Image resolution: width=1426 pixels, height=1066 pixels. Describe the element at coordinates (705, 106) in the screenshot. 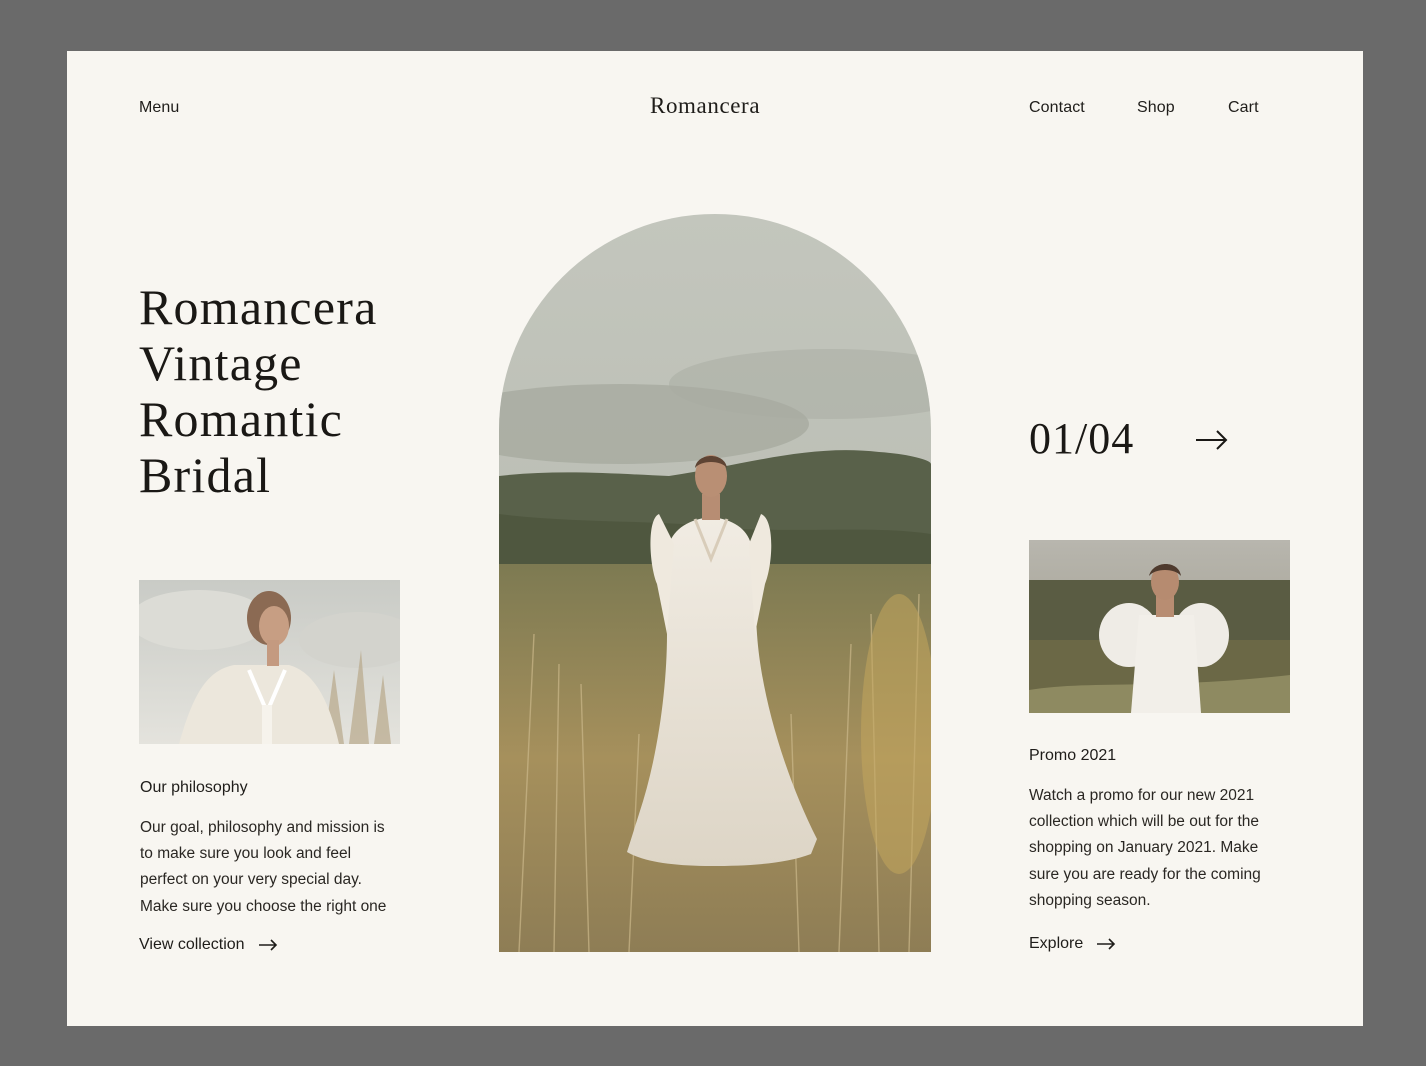

I see `site-logo: Romancera` at that location.